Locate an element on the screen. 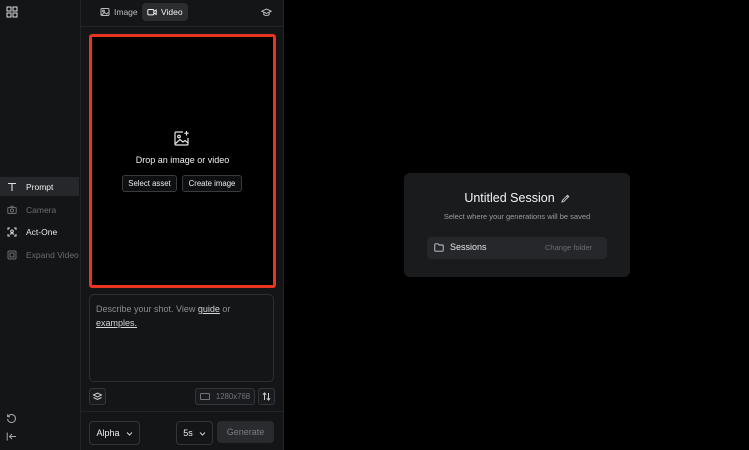 This screenshot has height=450, width=749. mode-tabs: Image Video is located at coordinates (182, 13).